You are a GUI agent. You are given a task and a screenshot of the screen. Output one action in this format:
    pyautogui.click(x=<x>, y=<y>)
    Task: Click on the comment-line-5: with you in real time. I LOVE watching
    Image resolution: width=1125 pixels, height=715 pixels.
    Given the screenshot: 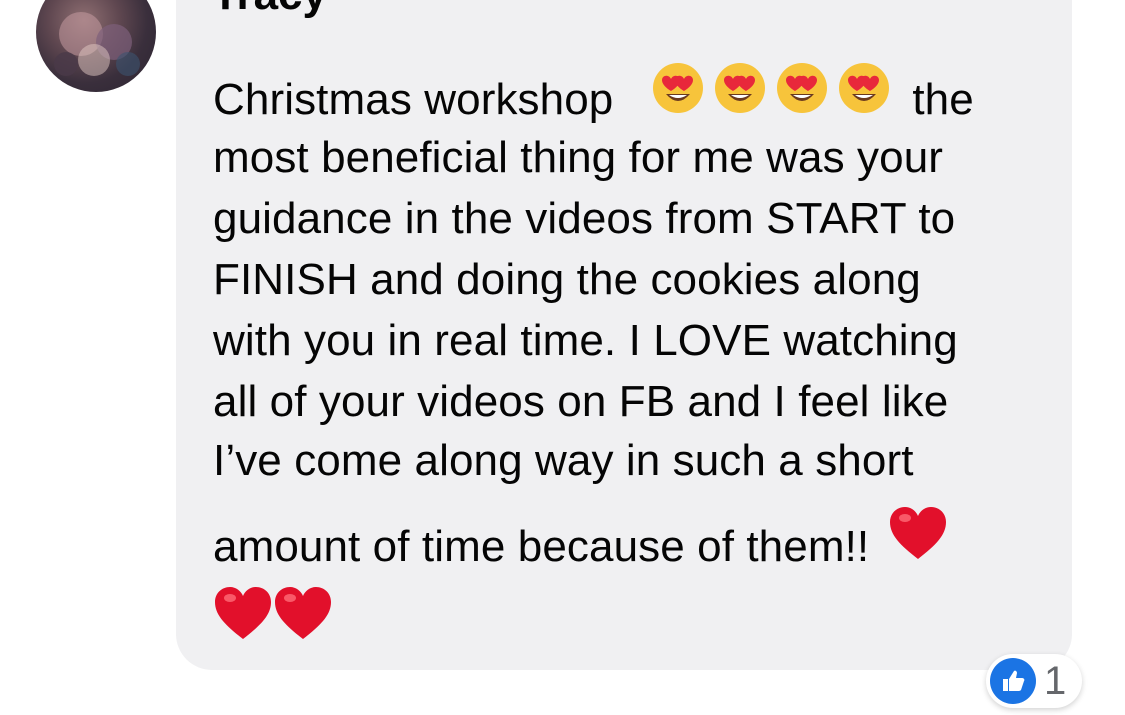 What is the action you would take?
    pyautogui.click(x=585, y=340)
    